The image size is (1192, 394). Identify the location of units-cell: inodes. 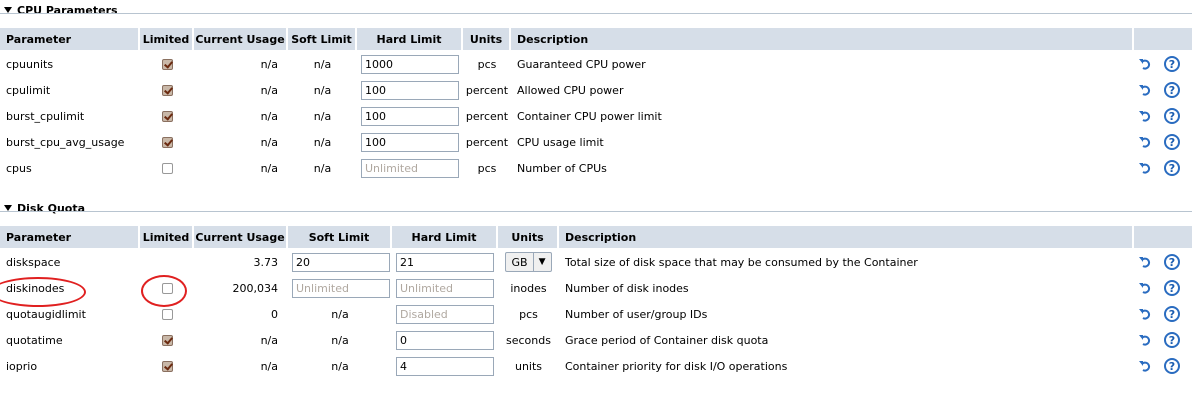
(528, 288).